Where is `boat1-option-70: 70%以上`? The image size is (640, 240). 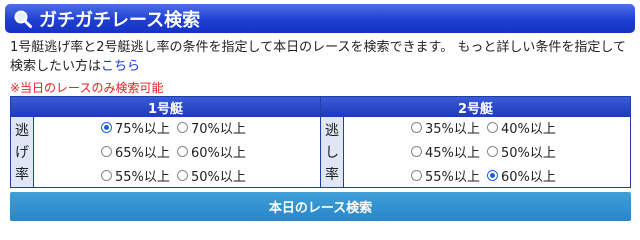
boat1-option-70: 70%以上 is located at coordinates (215, 127).